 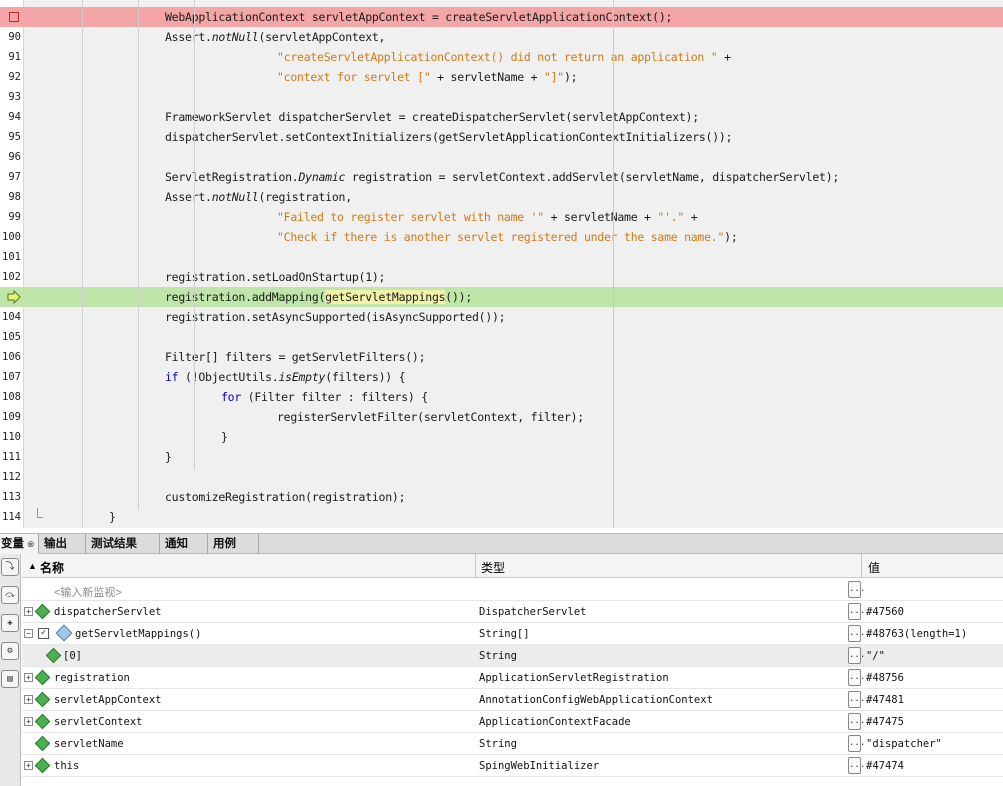 What do you see at coordinates (874, 567) in the screenshot?
I see `column-header-value: 值` at bounding box center [874, 567].